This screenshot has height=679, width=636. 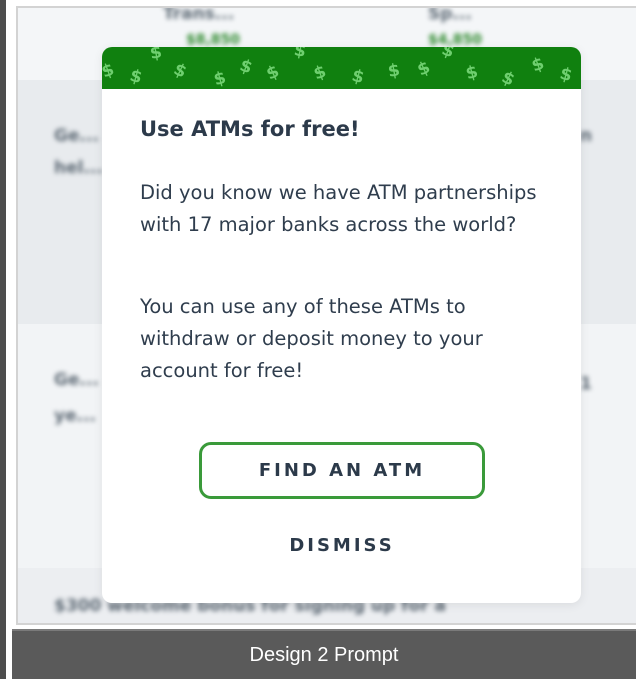 I want to click on caption-text: Design 2 Prompt, so click(x=324, y=654).